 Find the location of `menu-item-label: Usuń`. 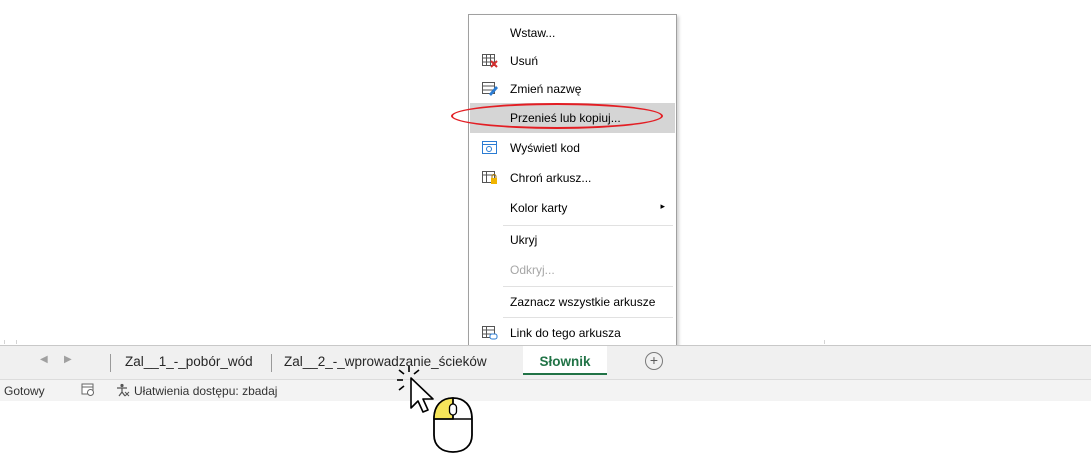

menu-item-label: Usuń is located at coordinates (524, 61).